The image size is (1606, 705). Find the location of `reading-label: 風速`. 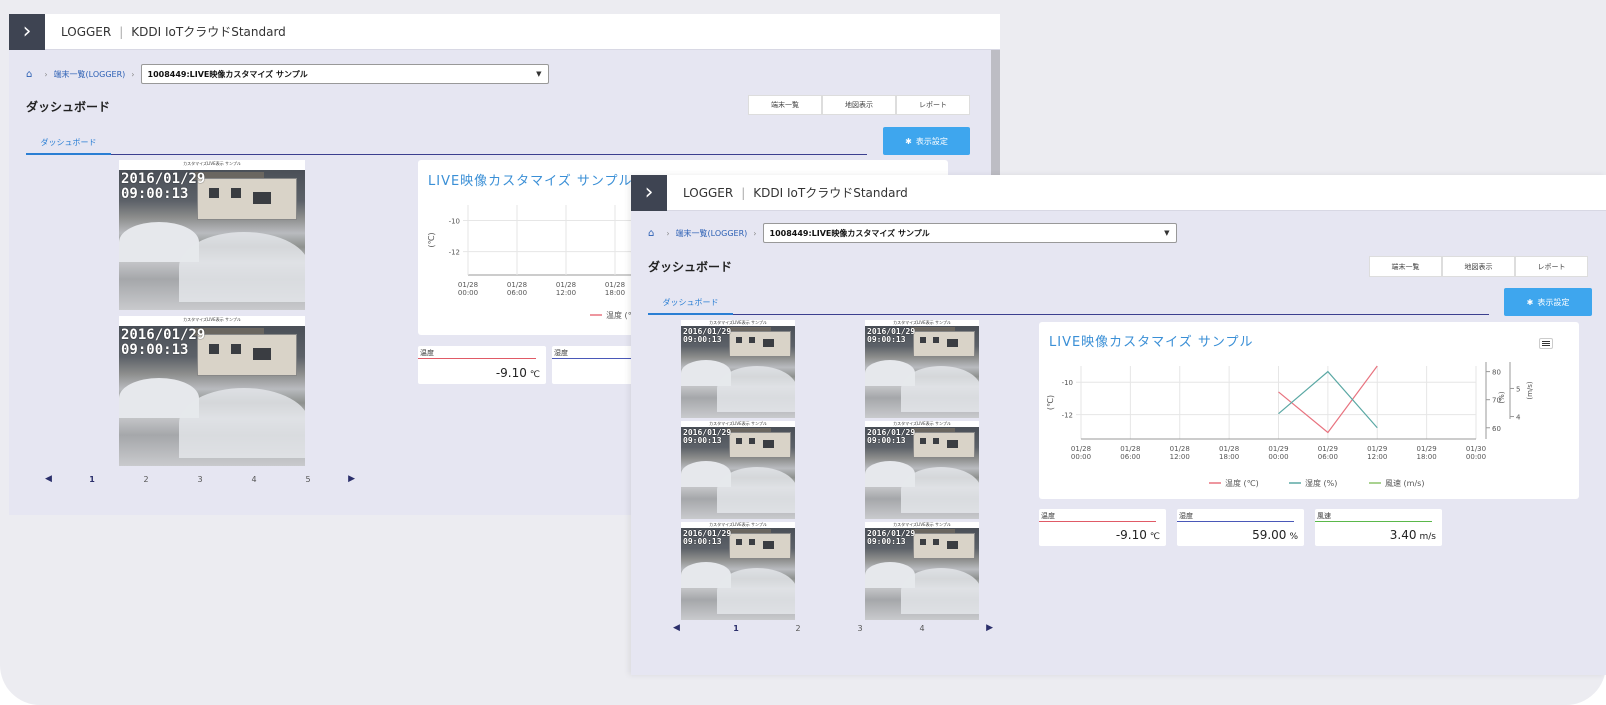

reading-label: 風速 is located at coordinates (1324, 516).